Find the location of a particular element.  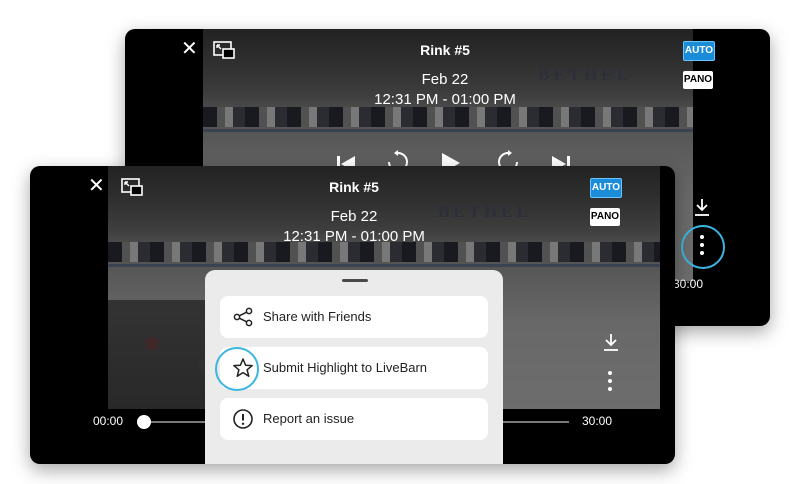

share-with-friends-option: Share with Friends is located at coordinates (354, 317).